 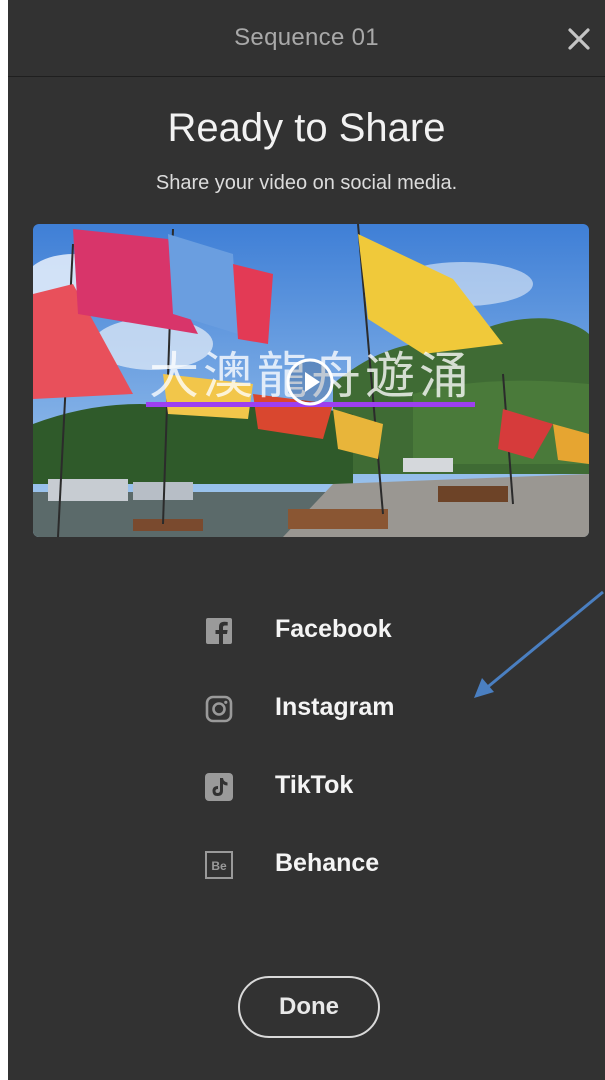 I want to click on play-button, so click(x=310, y=382).